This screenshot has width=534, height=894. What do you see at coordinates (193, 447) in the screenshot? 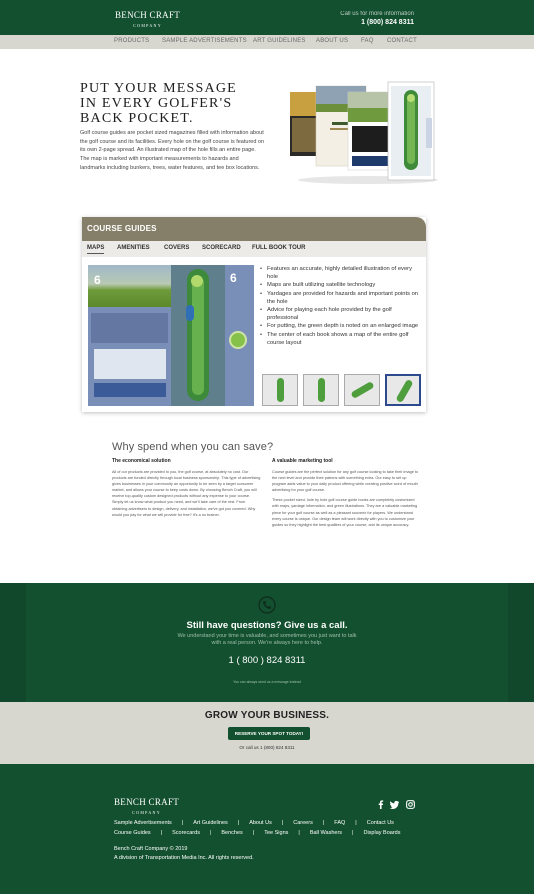
I see `why-title: Why spend when you can save?` at bounding box center [193, 447].